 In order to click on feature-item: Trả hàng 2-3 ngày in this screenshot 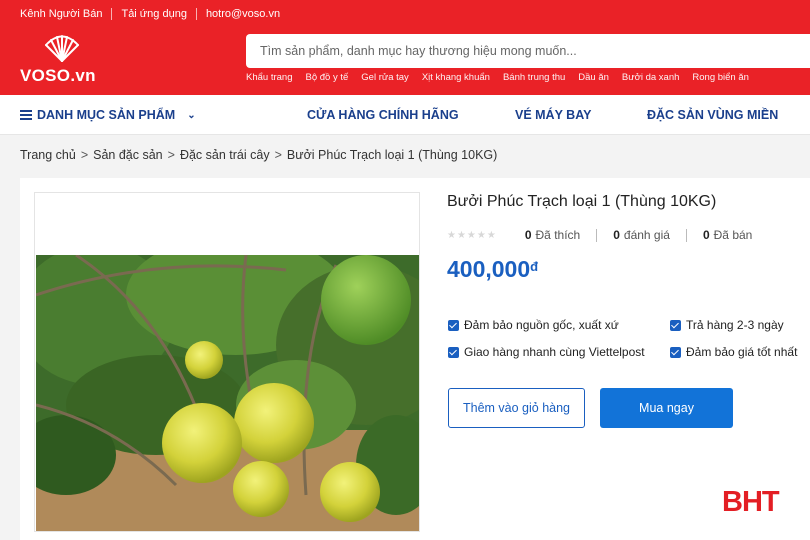, I will do `click(727, 325)`.